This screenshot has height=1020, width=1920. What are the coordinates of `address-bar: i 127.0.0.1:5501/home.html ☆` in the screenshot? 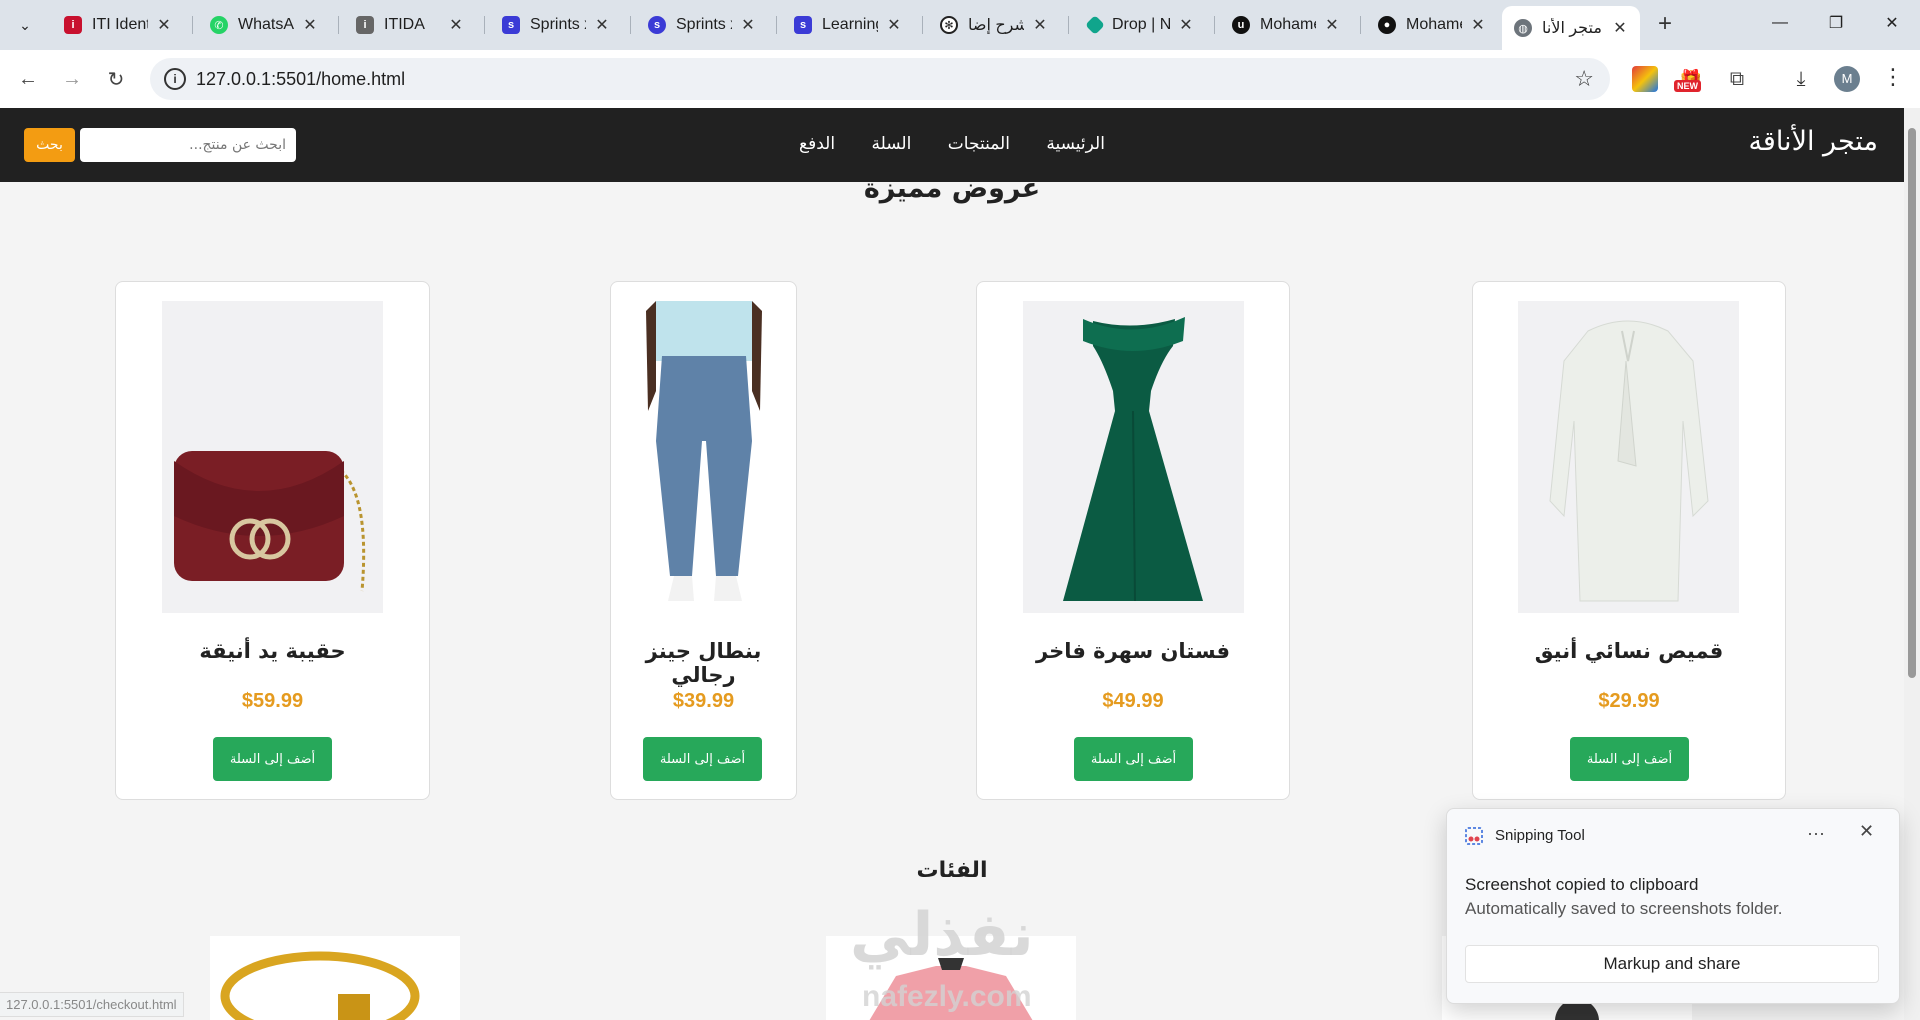 It's located at (880, 79).